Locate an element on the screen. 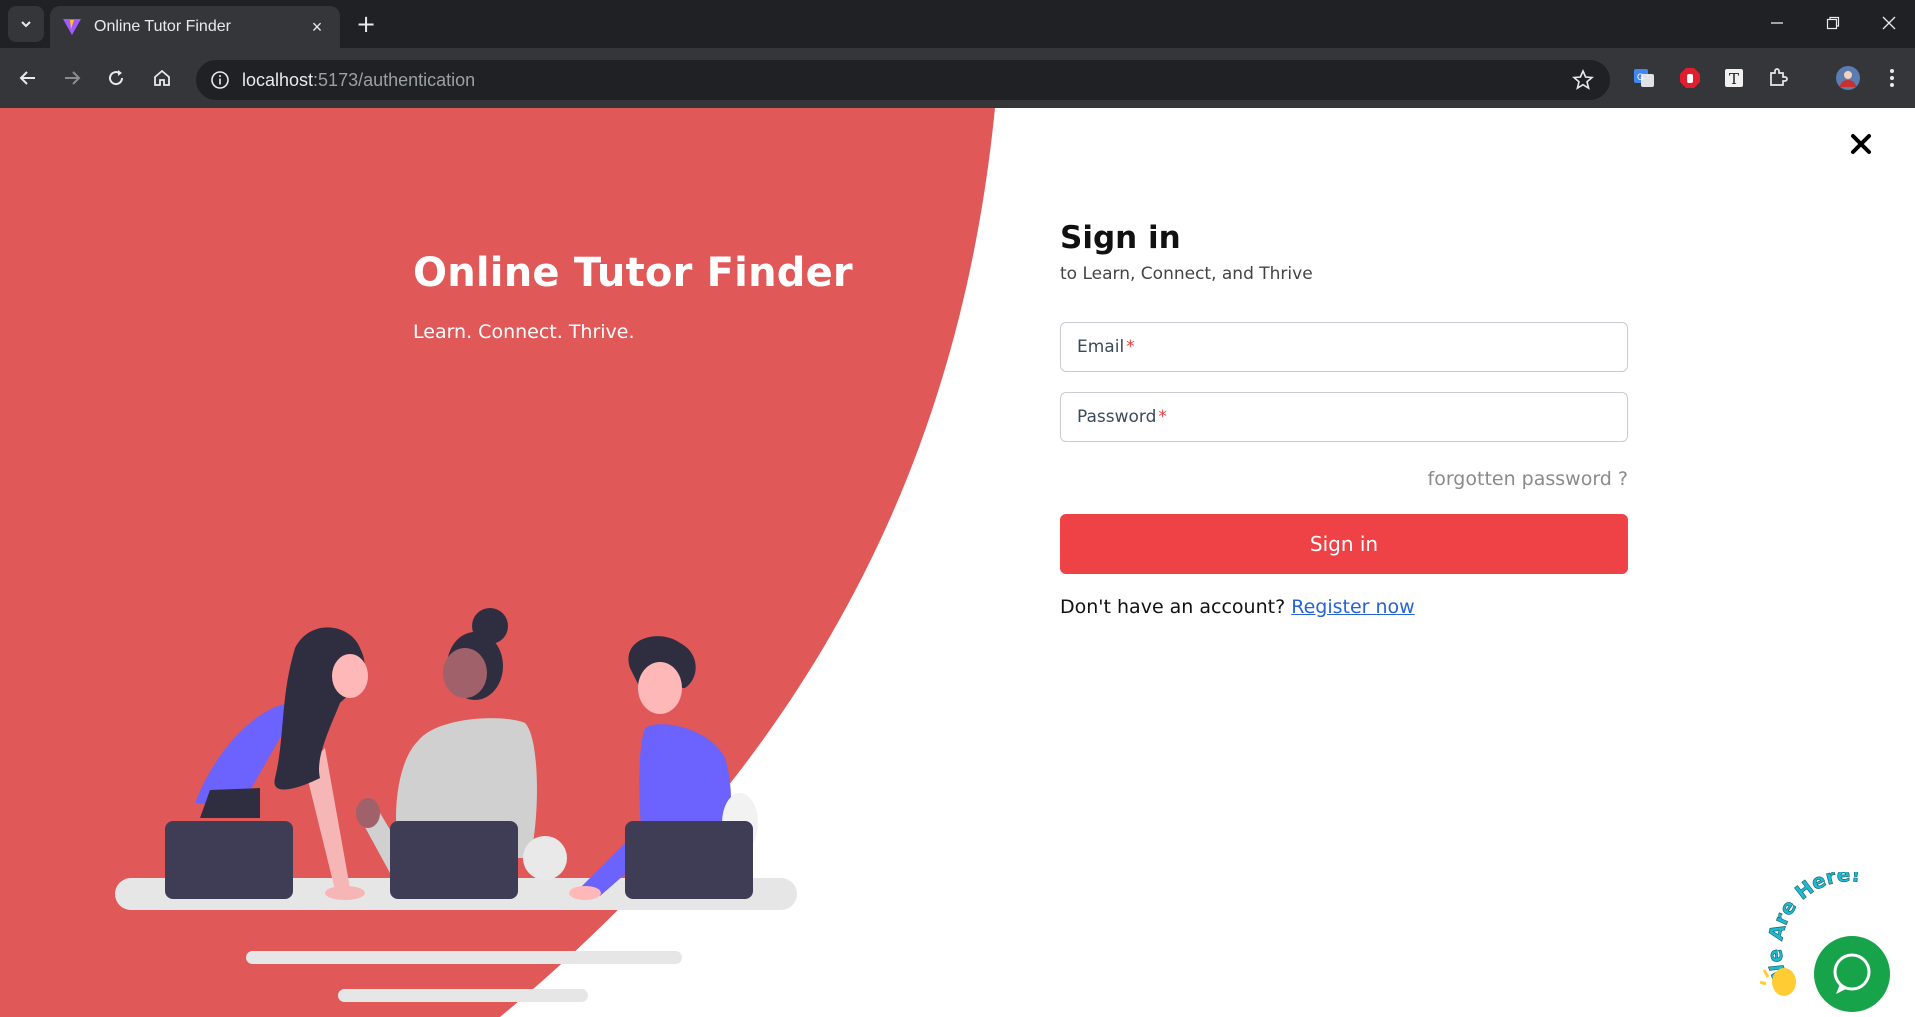  adblock-icon is located at coordinates (1690, 78).